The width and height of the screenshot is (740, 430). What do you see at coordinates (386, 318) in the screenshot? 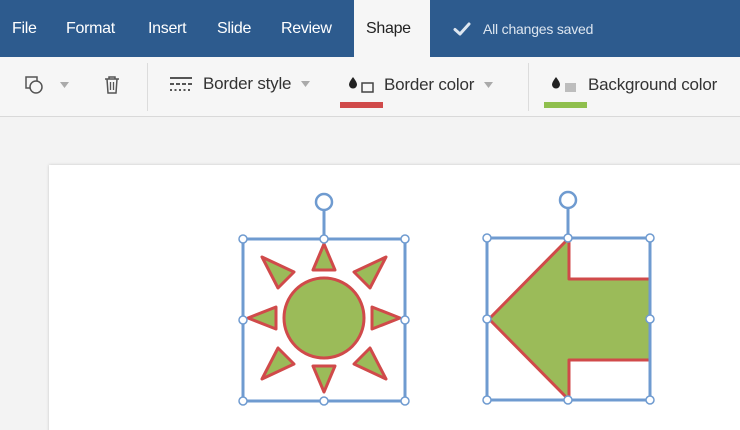
I see `sun-ray-right` at bounding box center [386, 318].